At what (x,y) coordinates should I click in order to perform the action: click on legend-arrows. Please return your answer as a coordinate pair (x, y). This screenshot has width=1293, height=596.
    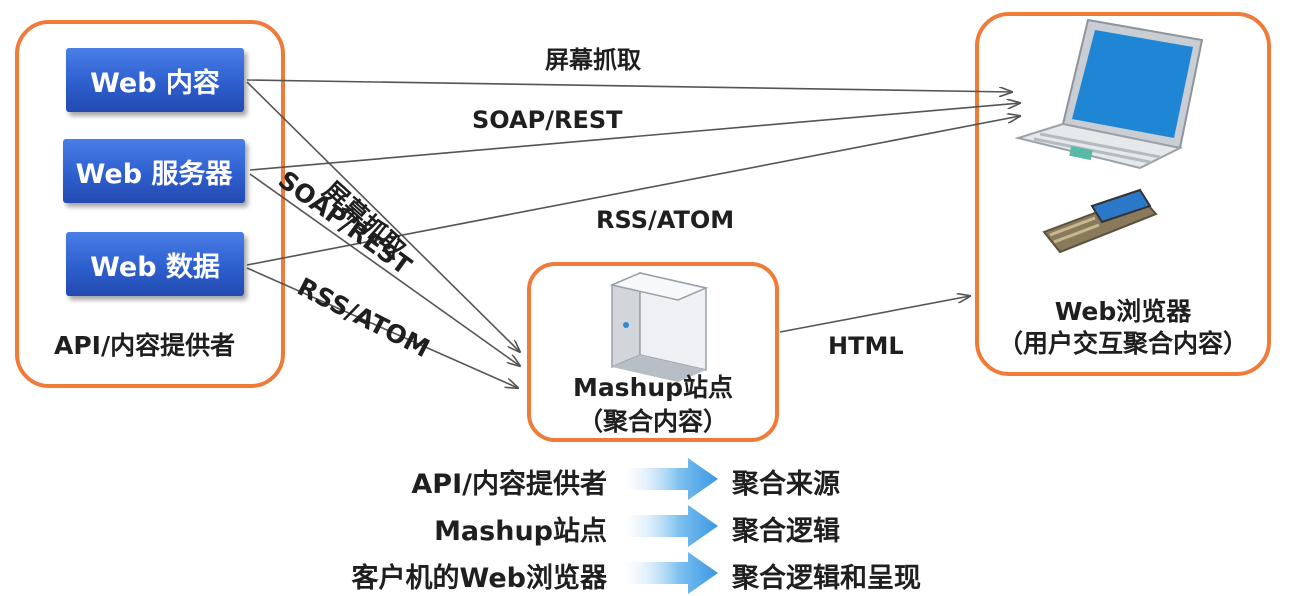
    Looking at the image, I should click on (670, 526).